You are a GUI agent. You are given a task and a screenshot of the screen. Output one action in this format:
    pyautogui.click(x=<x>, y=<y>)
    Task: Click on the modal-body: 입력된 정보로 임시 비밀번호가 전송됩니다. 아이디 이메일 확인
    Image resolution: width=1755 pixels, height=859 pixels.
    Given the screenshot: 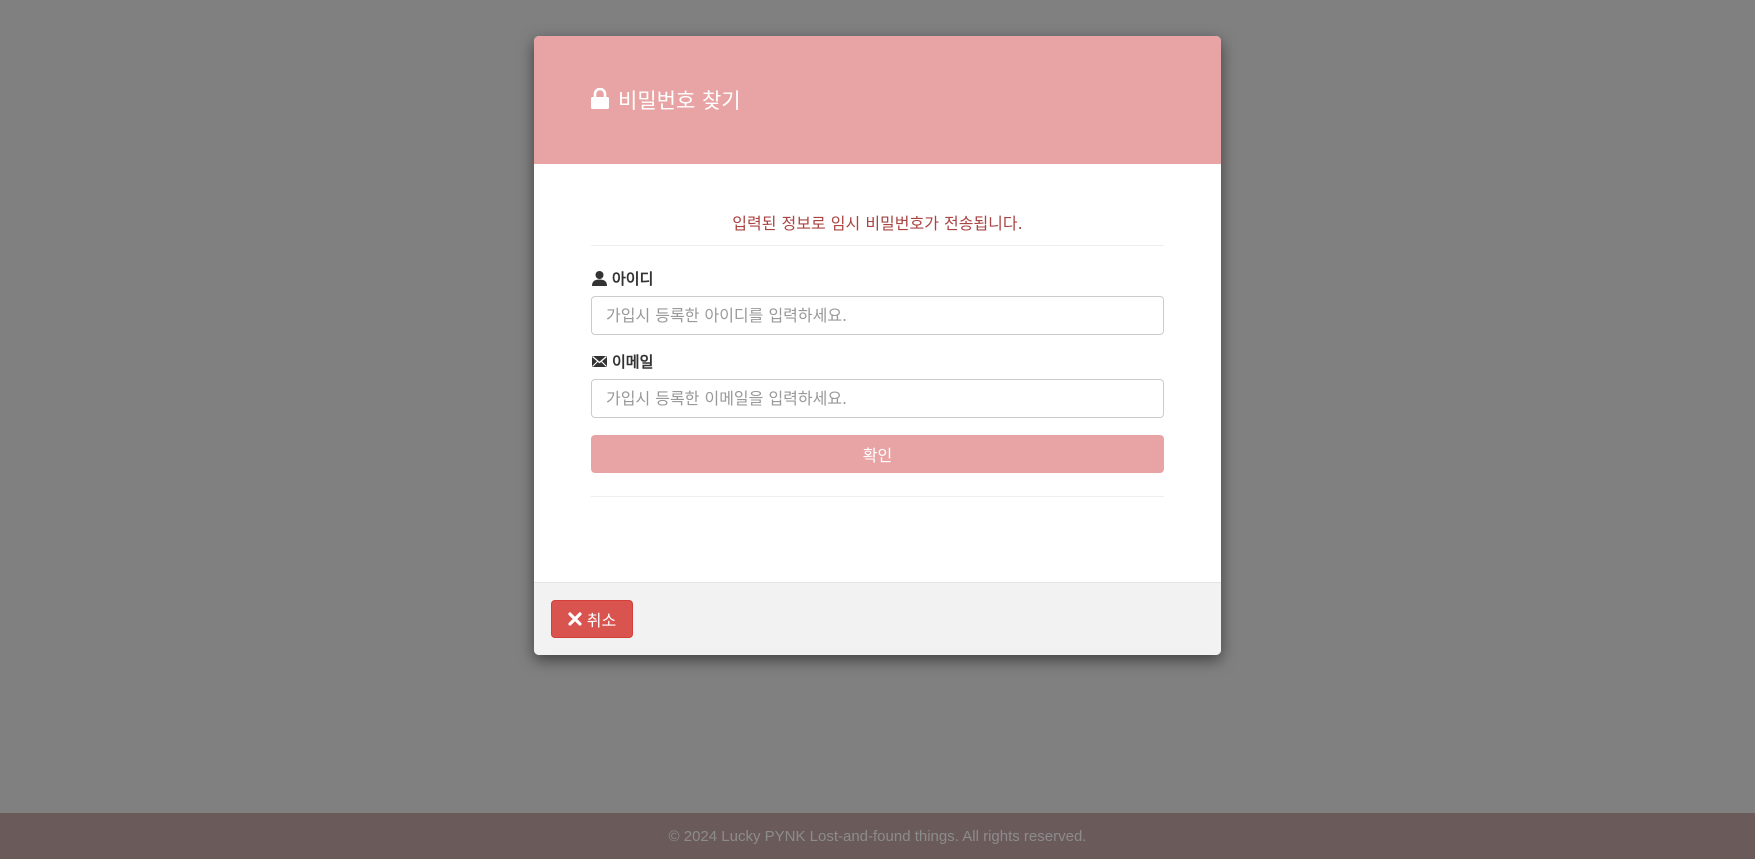 What is the action you would take?
    pyautogui.click(x=877, y=330)
    